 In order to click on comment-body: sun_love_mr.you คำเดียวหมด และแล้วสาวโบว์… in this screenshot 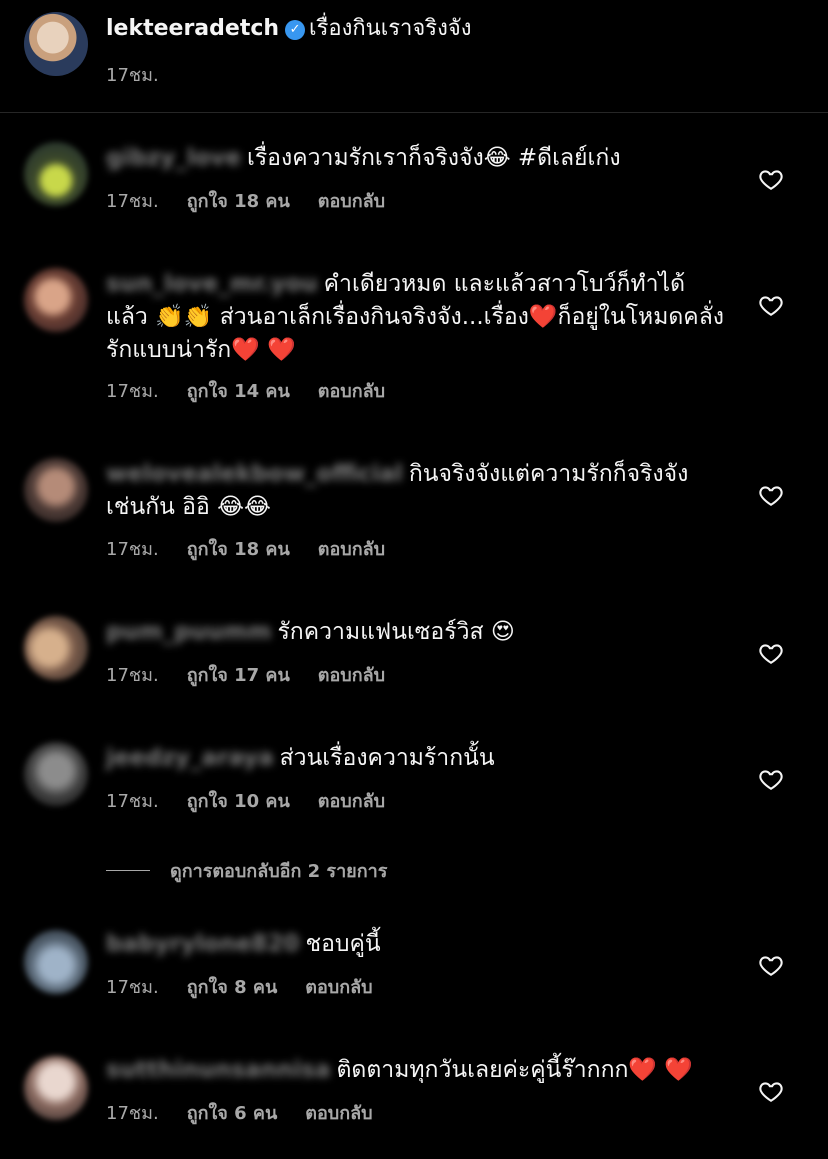, I will do `click(416, 317)`.